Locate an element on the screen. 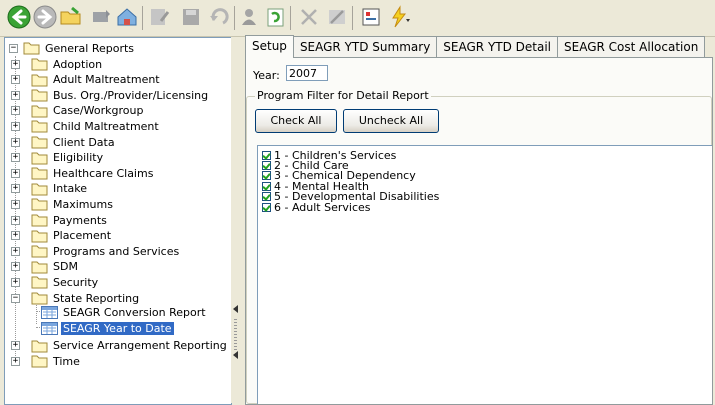  tree-item-seagr-conversion-report: SEAGR Conversion Report is located at coordinates (124, 312).